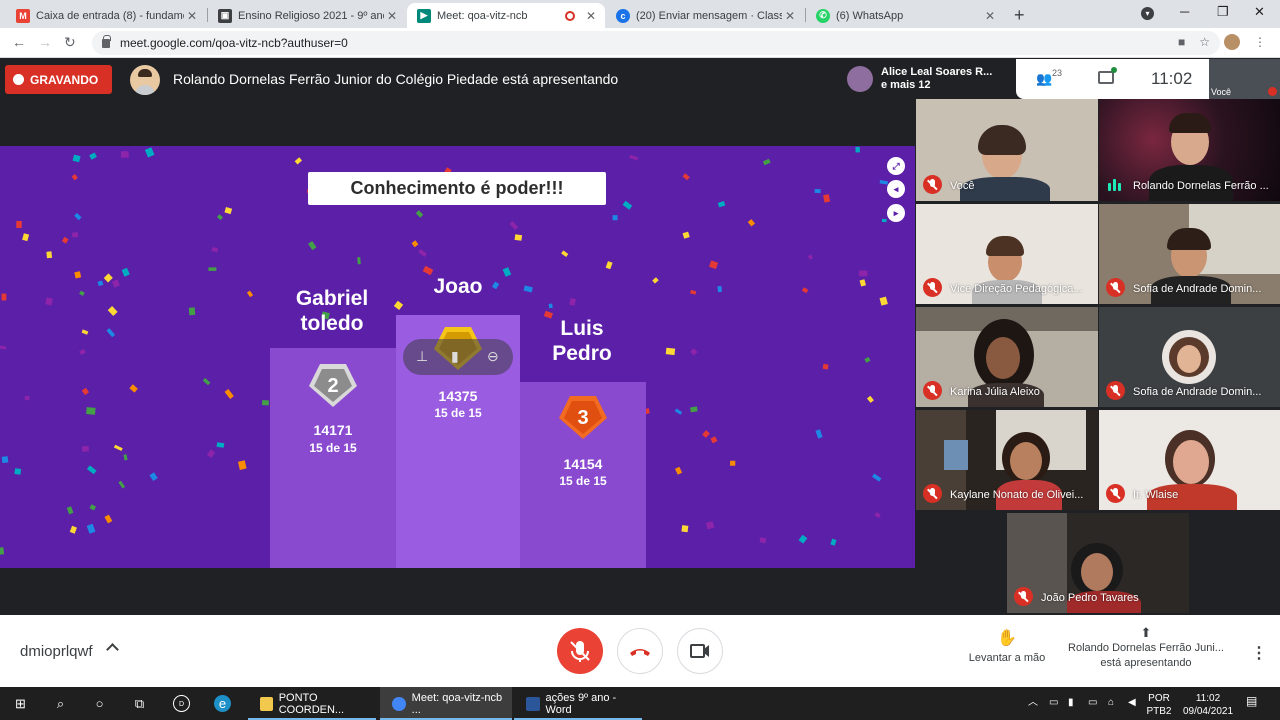 The image size is (1280, 720). What do you see at coordinates (1181, 42) in the screenshot?
I see `camera-icon: ■` at bounding box center [1181, 42].